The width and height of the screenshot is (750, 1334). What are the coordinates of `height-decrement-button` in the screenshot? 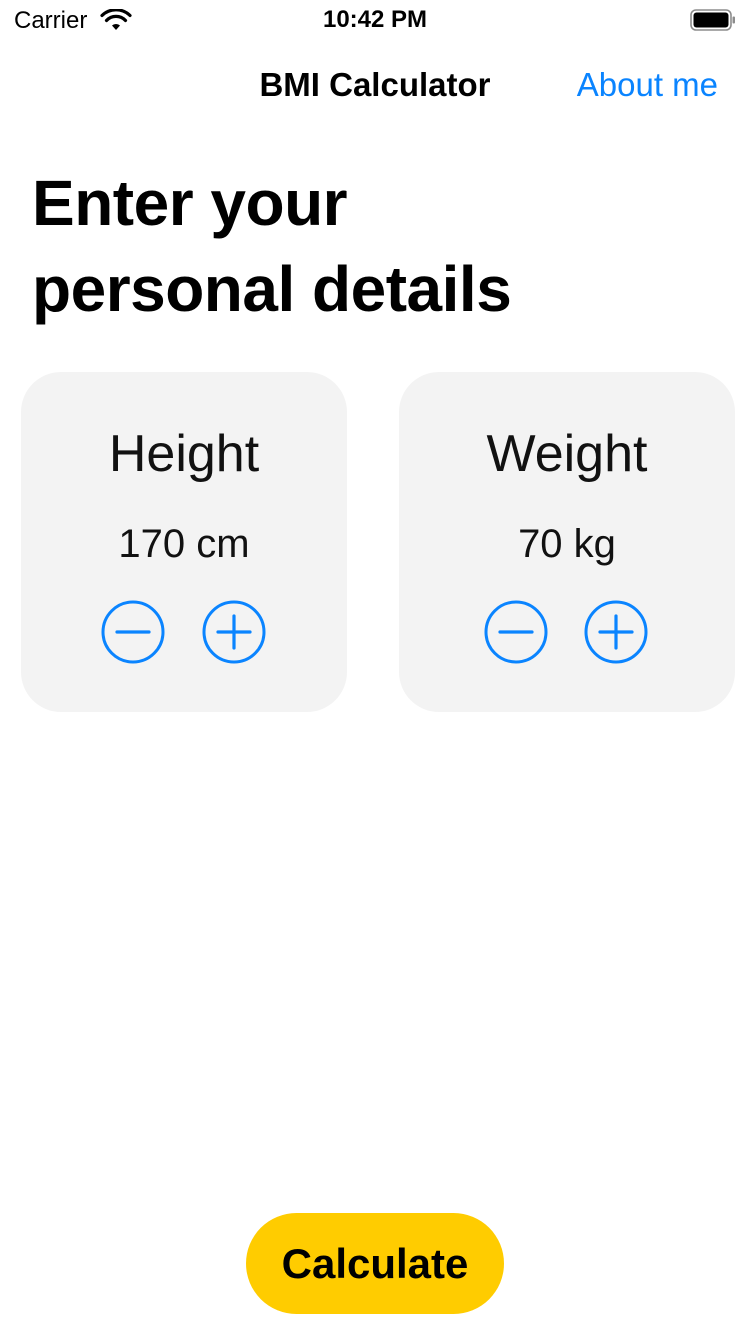 It's located at (133, 632).